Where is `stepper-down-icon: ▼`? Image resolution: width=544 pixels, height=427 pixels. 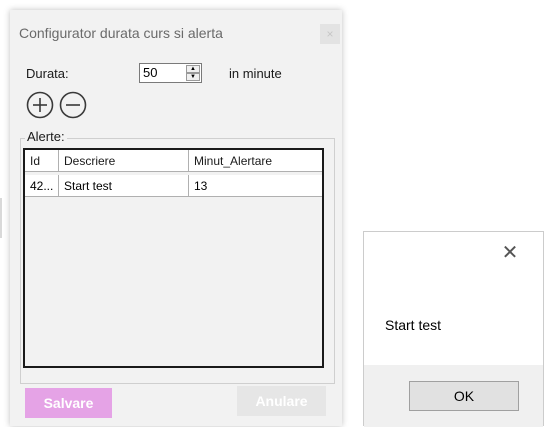
stepper-down-icon: ▼ is located at coordinates (193, 77).